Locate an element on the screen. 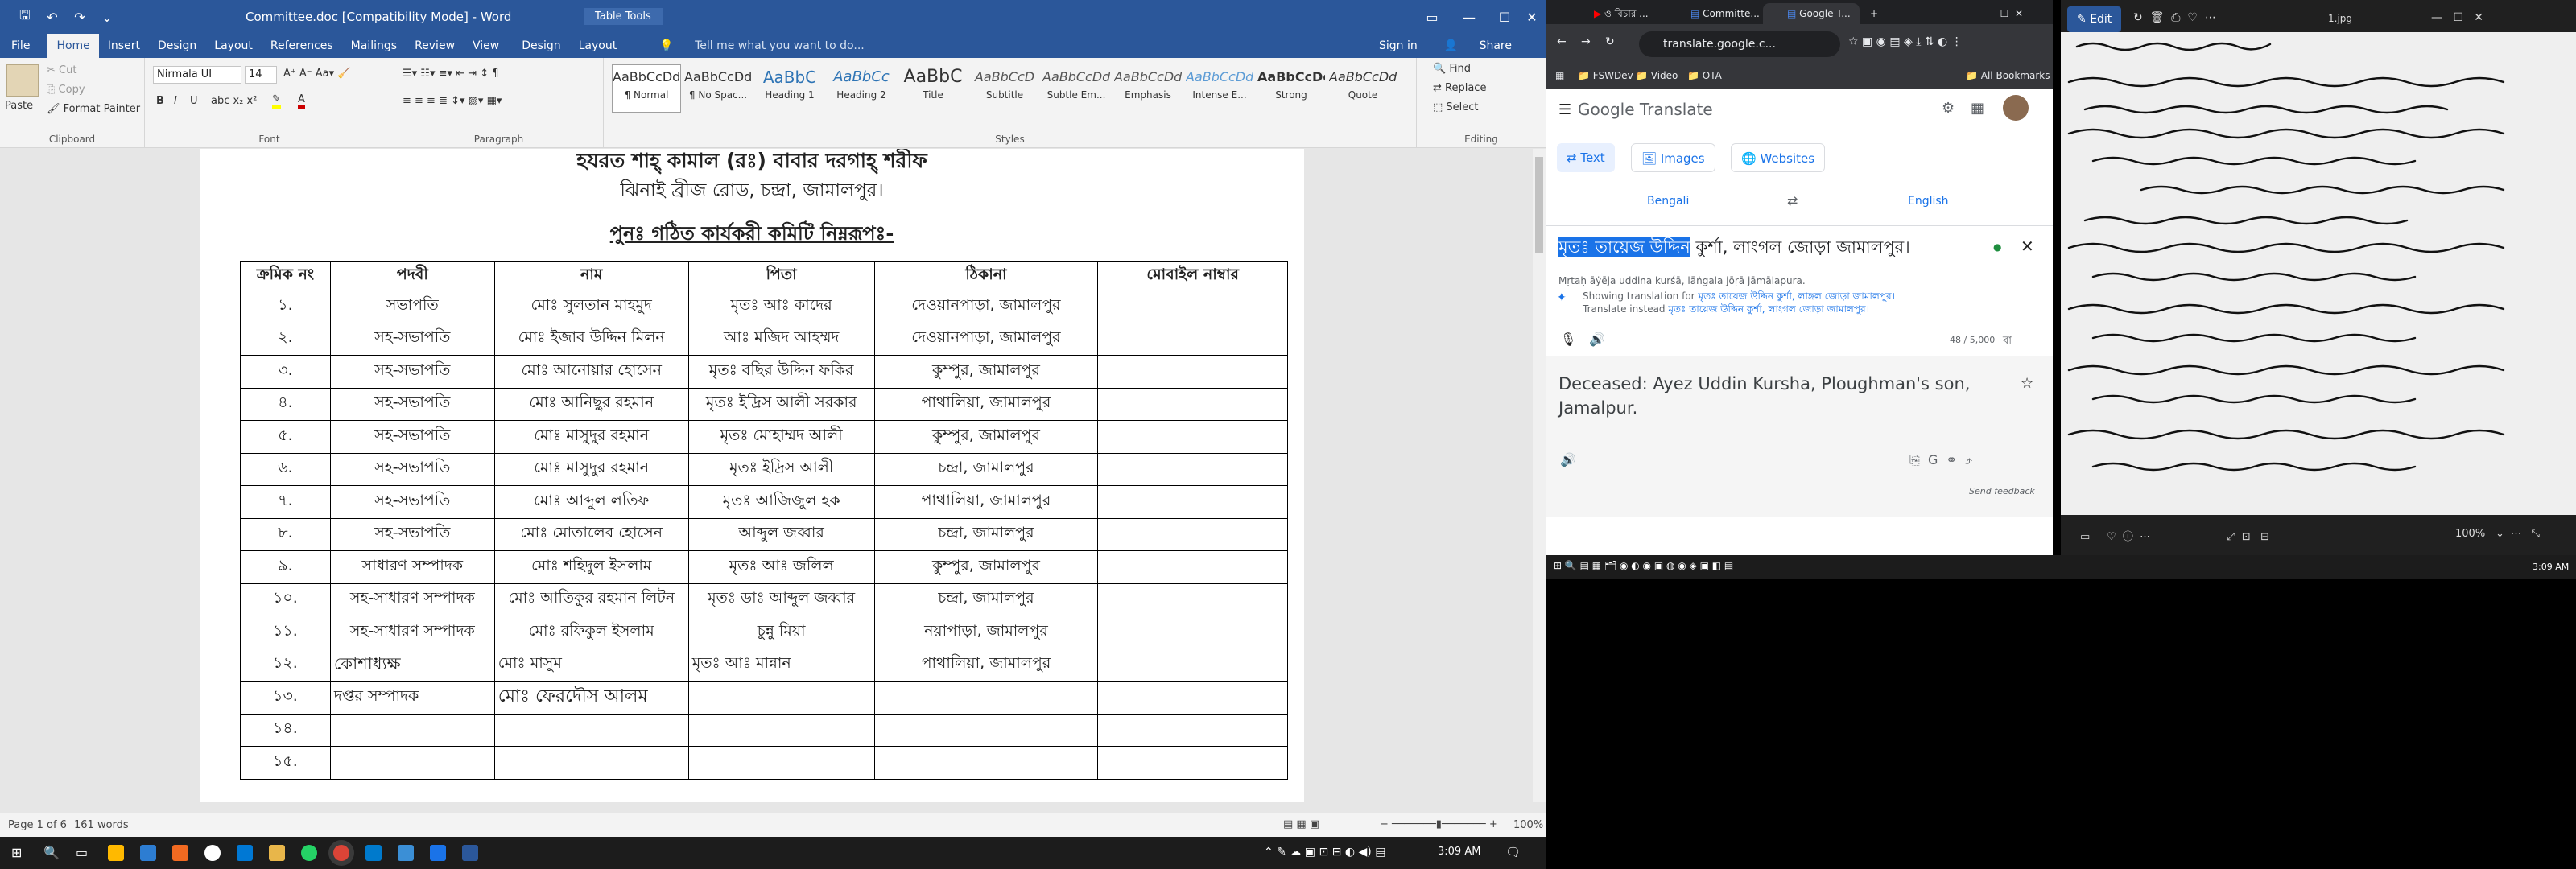 The width and height of the screenshot is (2576, 869). extensions-icons: ☆ ▣ ◉ ▤ ◈ ⤓ ⇅ ◐ ⋮ is located at coordinates (1905, 41).